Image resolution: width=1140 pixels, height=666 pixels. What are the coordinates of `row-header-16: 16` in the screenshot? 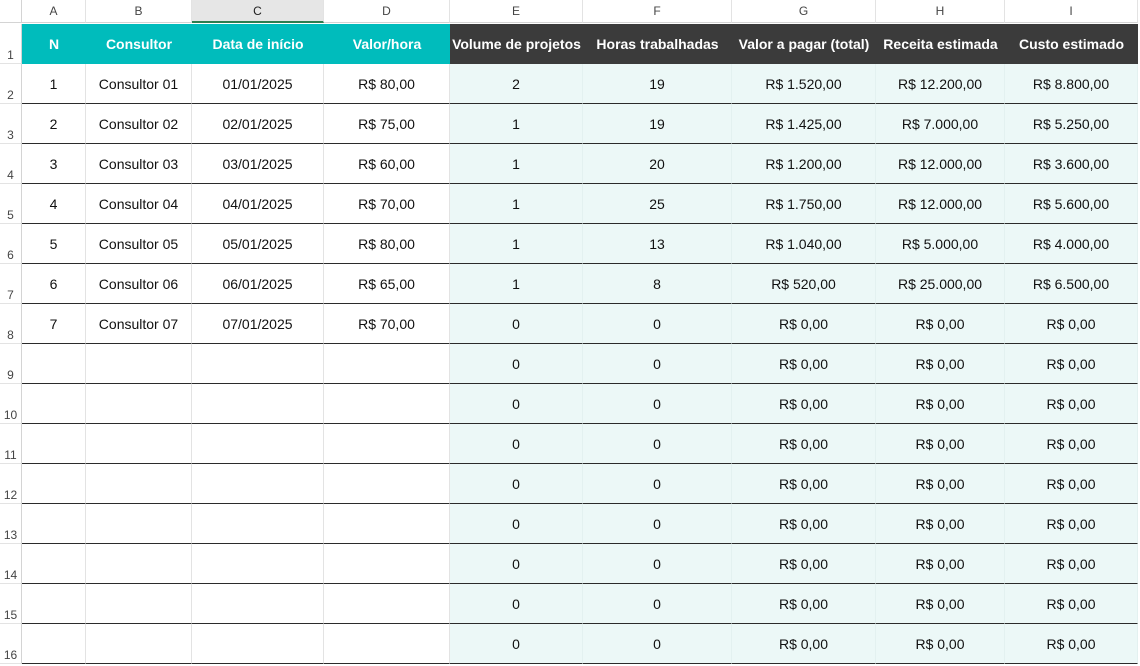 It's located at (11, 644).